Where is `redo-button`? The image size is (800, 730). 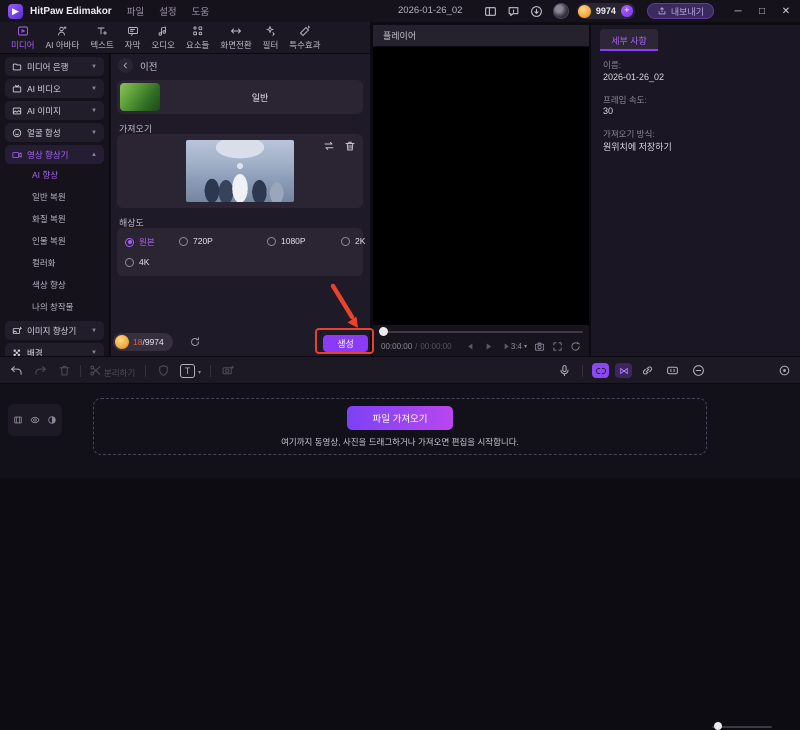 redo-button is located at coordinates (40, 370).